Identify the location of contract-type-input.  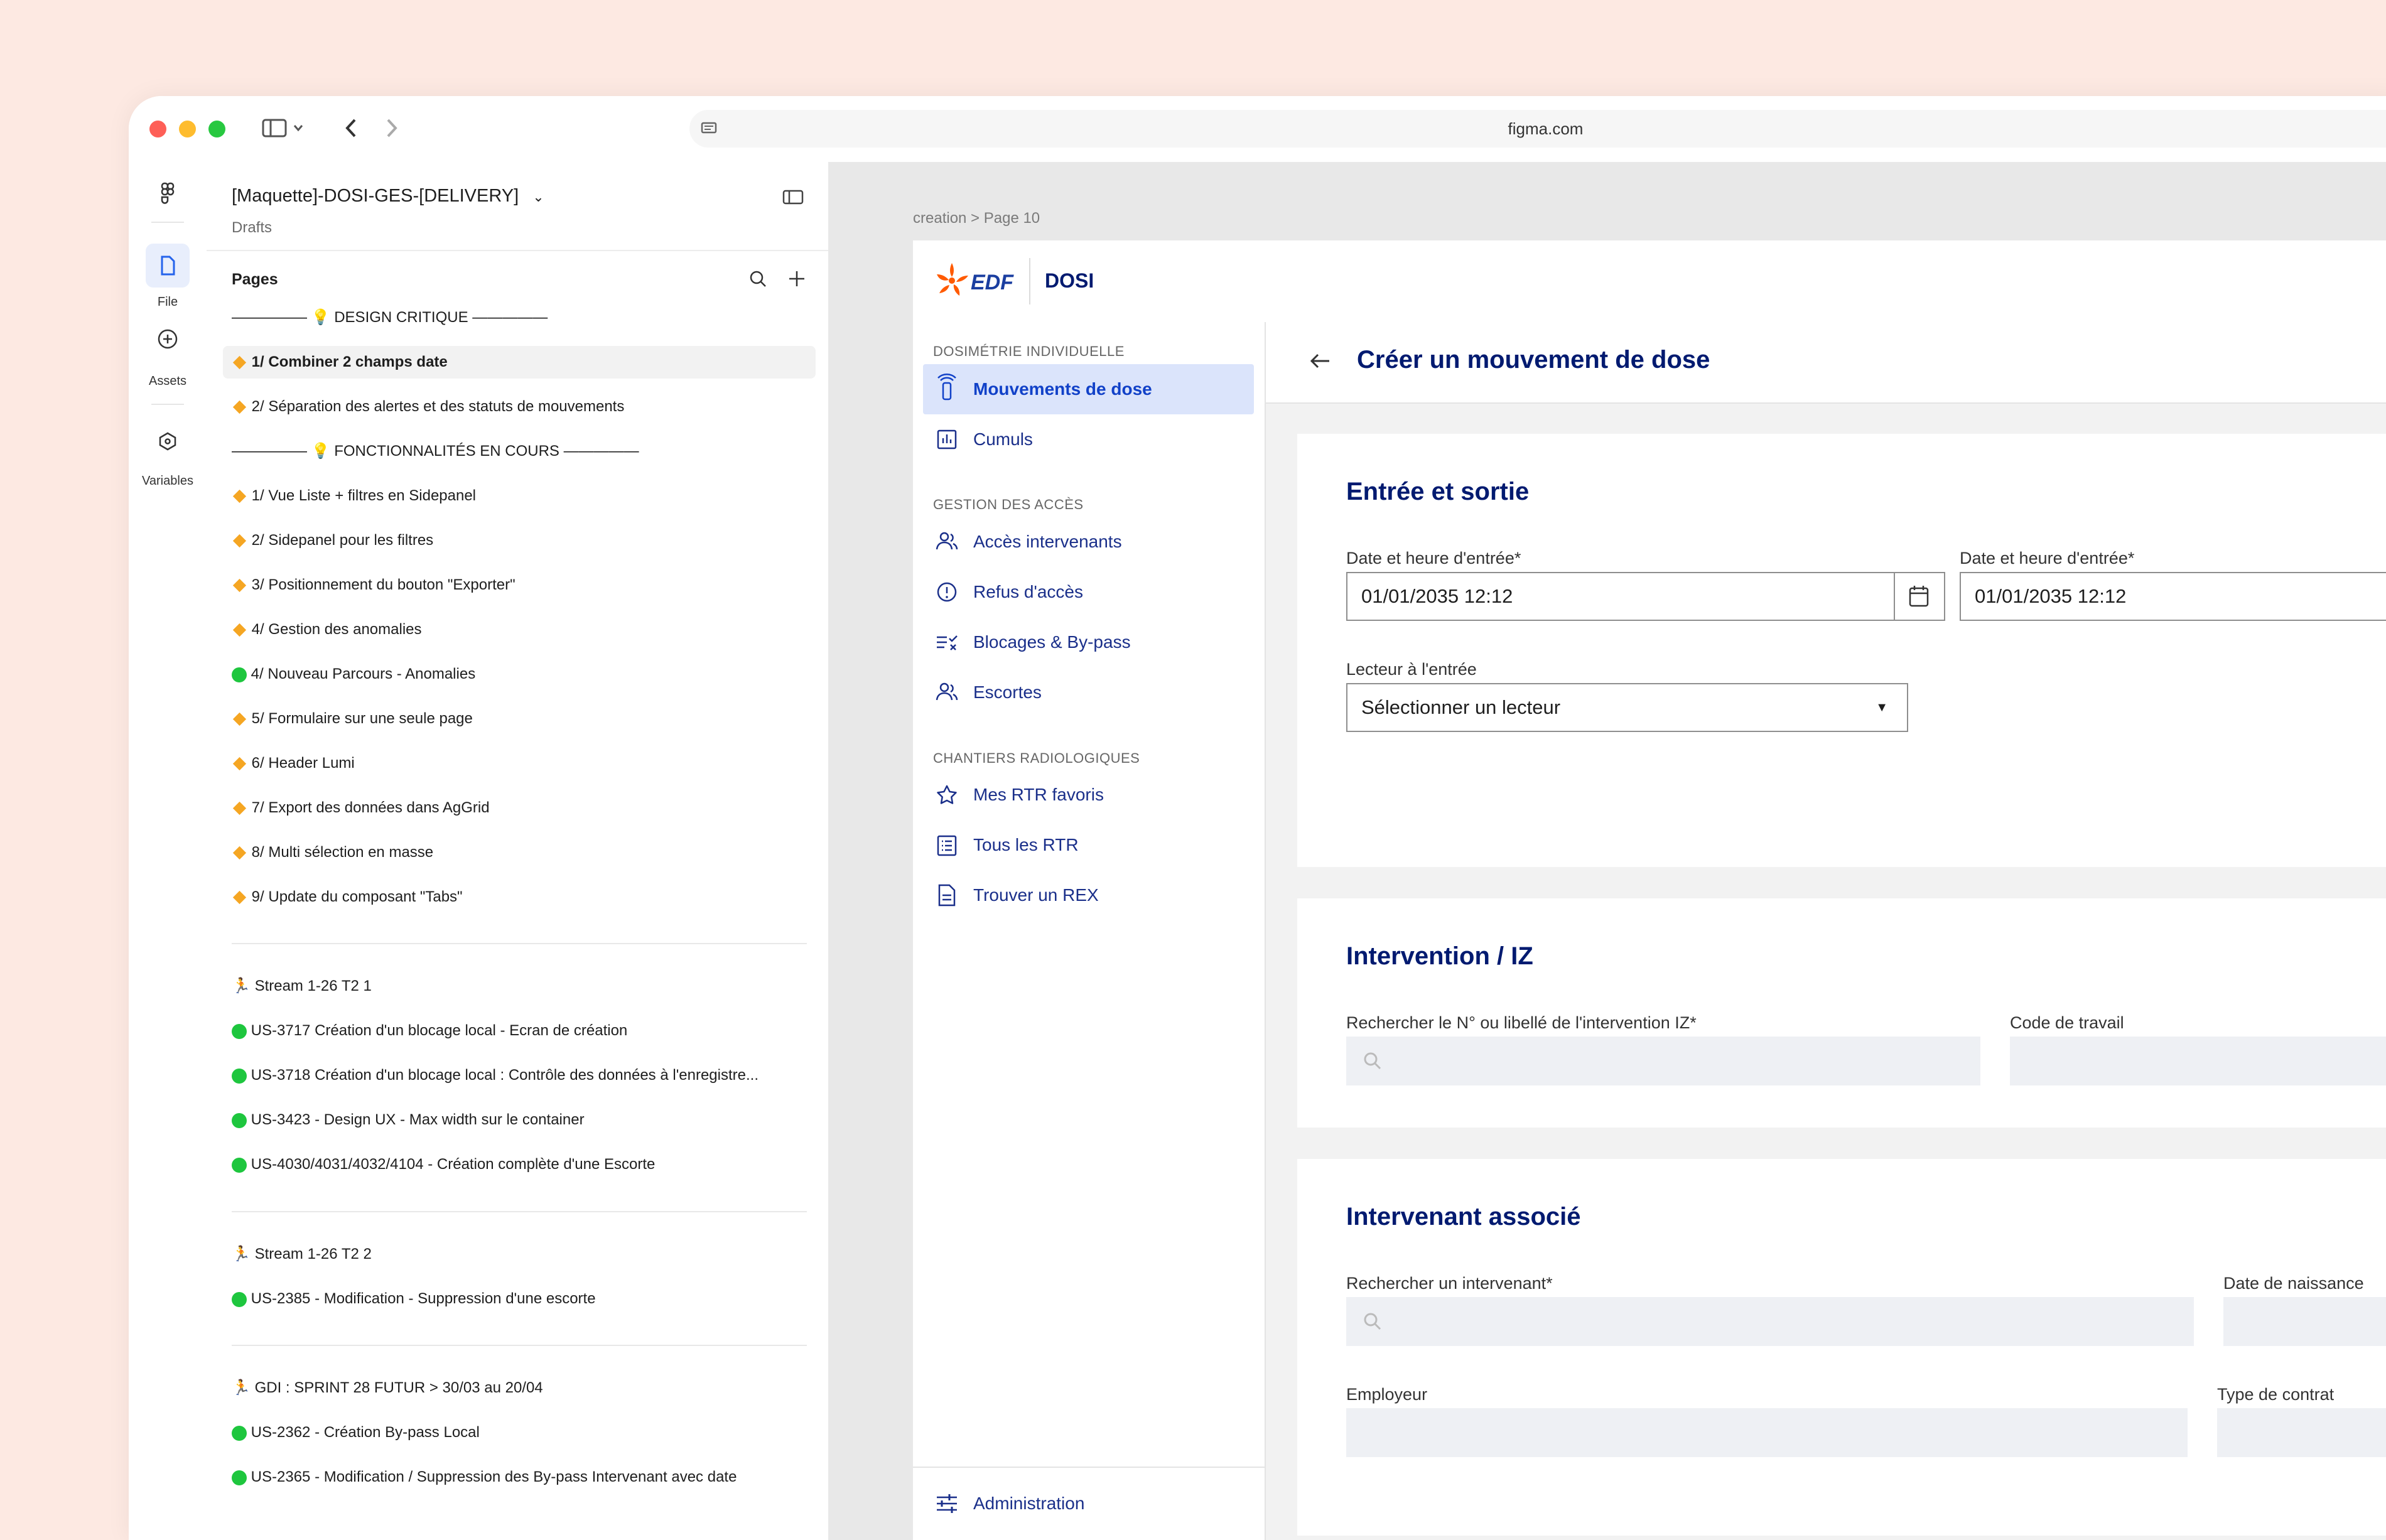
(2301, 1432).